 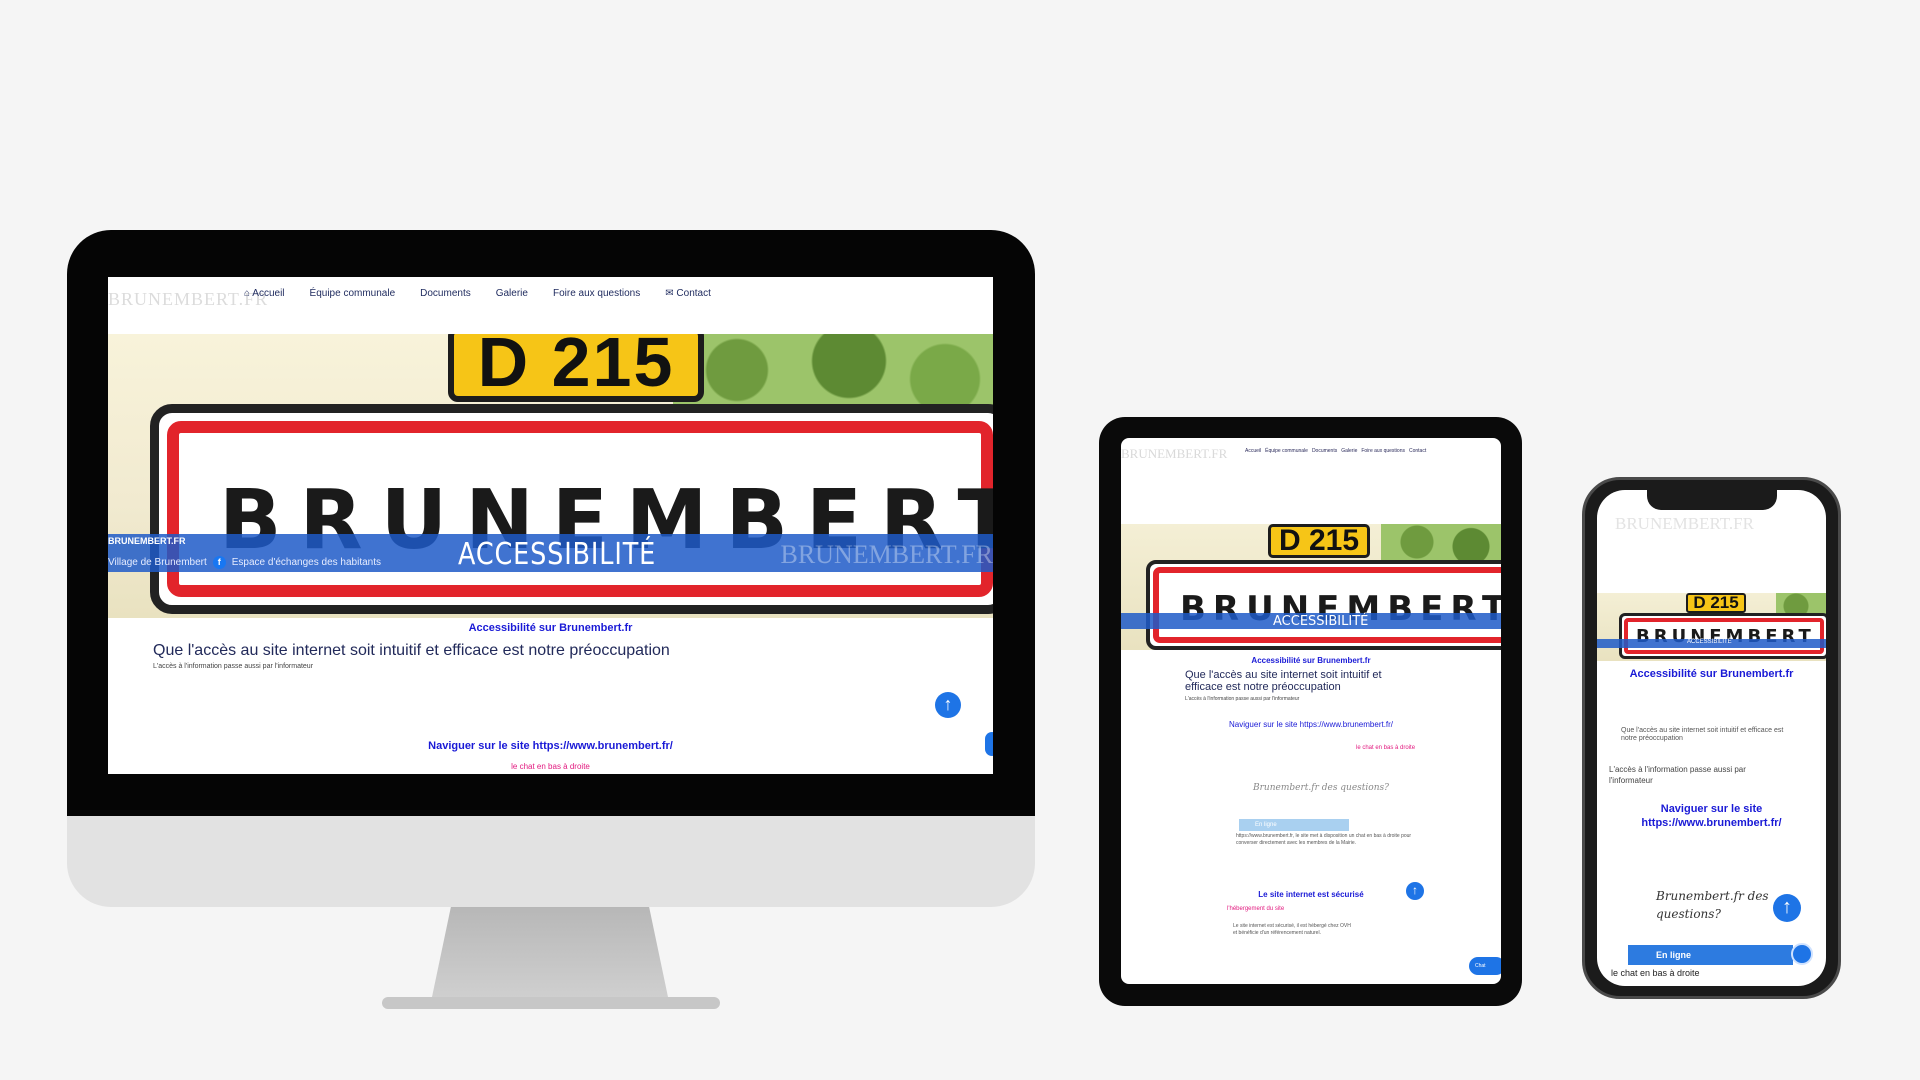 What do you see at coordinates (1417, 451) in the screenshot?
I see `menu-item-contact: Contact` at bounding box center [1417, 451].